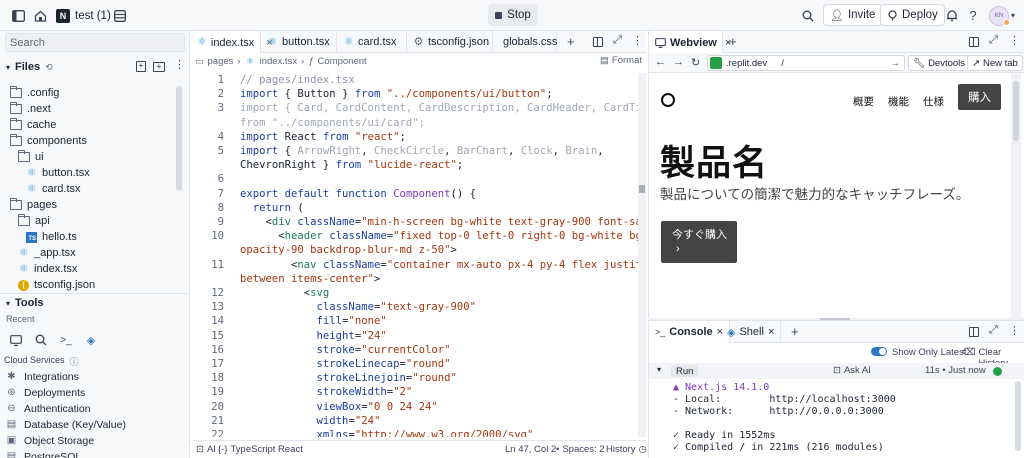 Image resolution: width=1024 pixels, height=458 pixels. What do you see at coordinates (48, 269) in the screenshot?
I see `file-tree-item: ⚛ index.tsx` at bounding box center [48, 269].